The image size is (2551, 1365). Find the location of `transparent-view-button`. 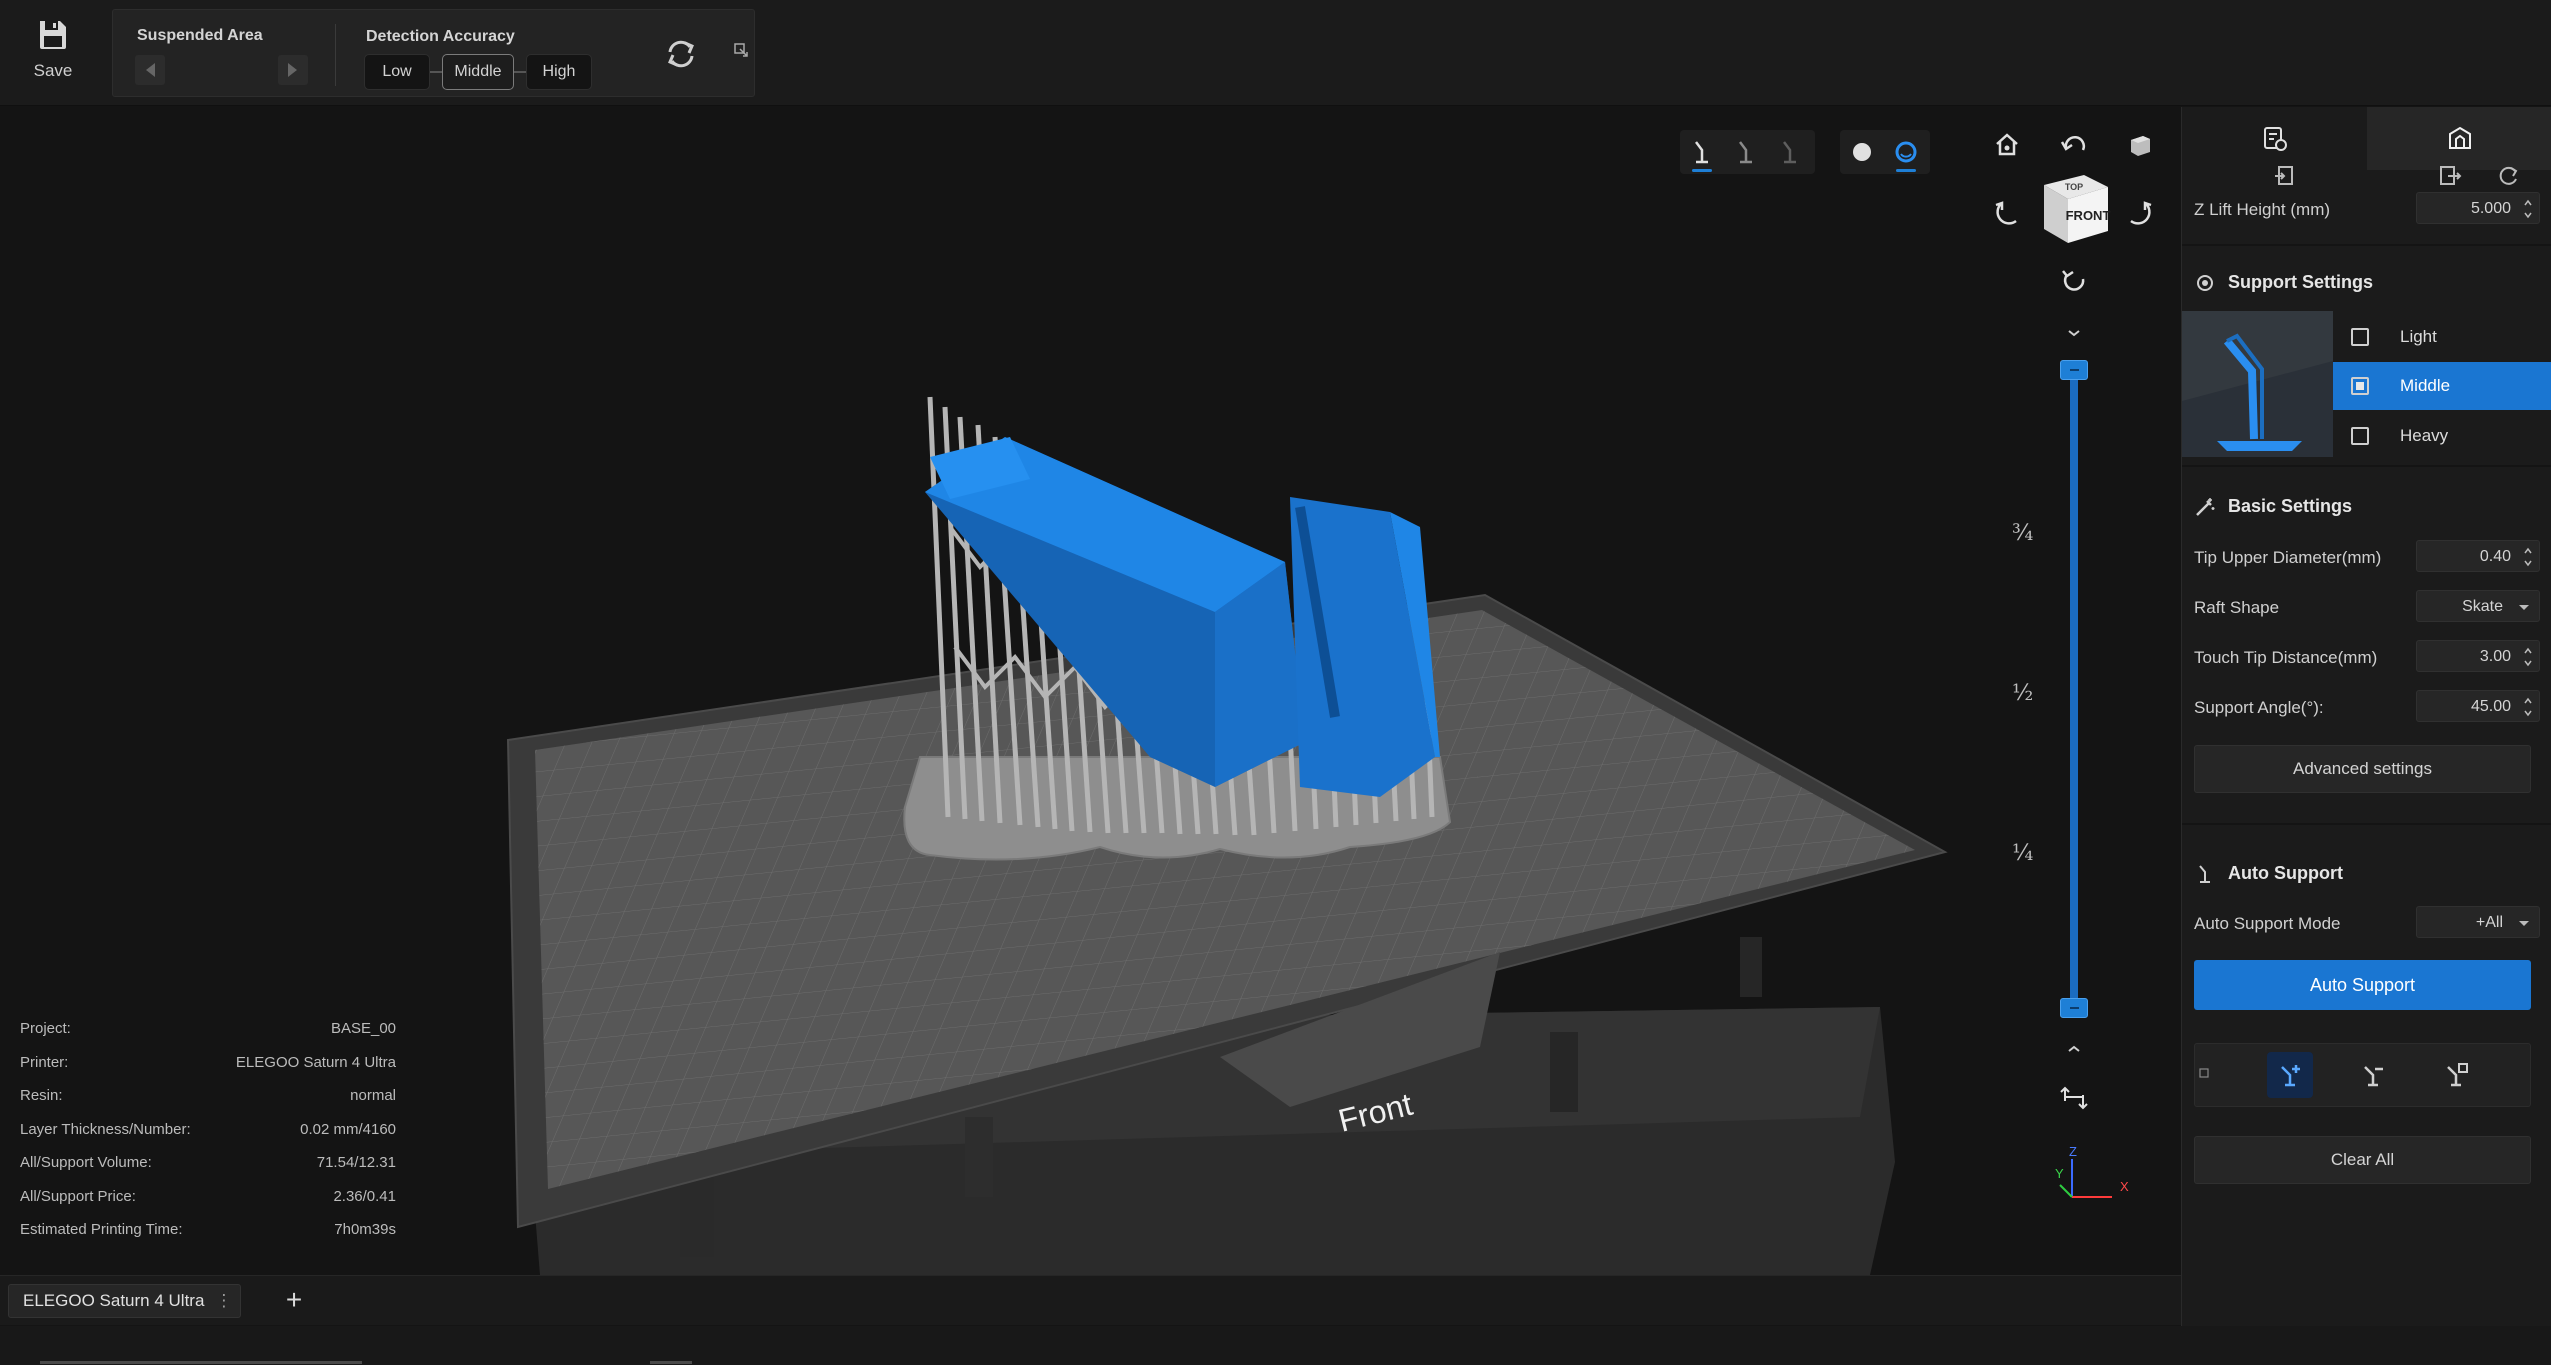

transparent-view-button is located at coordinates (1906, 154).